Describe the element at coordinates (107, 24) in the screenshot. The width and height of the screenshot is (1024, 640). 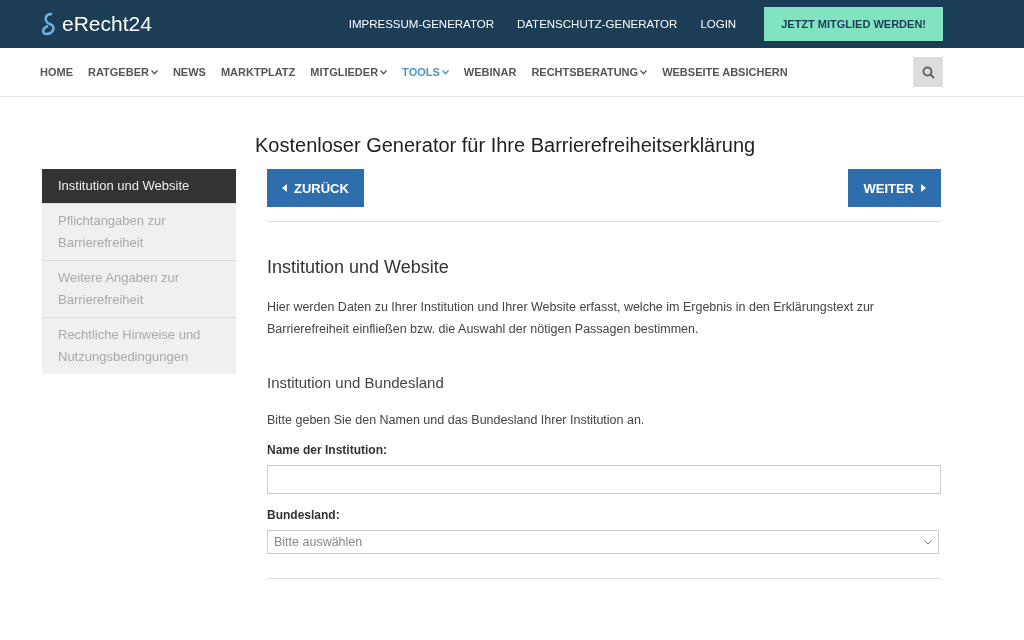
I see `logo-text: eRecht24` at that location.